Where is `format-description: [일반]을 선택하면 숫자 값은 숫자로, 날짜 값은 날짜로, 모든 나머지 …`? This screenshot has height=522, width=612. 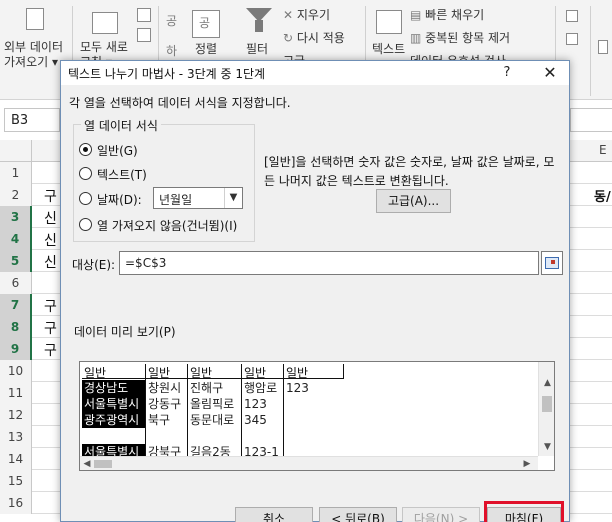 format-description: [일반]을 선택하면 숫자 값은 숫자로, 날짜 값은 날짜로, 모든 나머지 … is located at coordinates (409, 171).